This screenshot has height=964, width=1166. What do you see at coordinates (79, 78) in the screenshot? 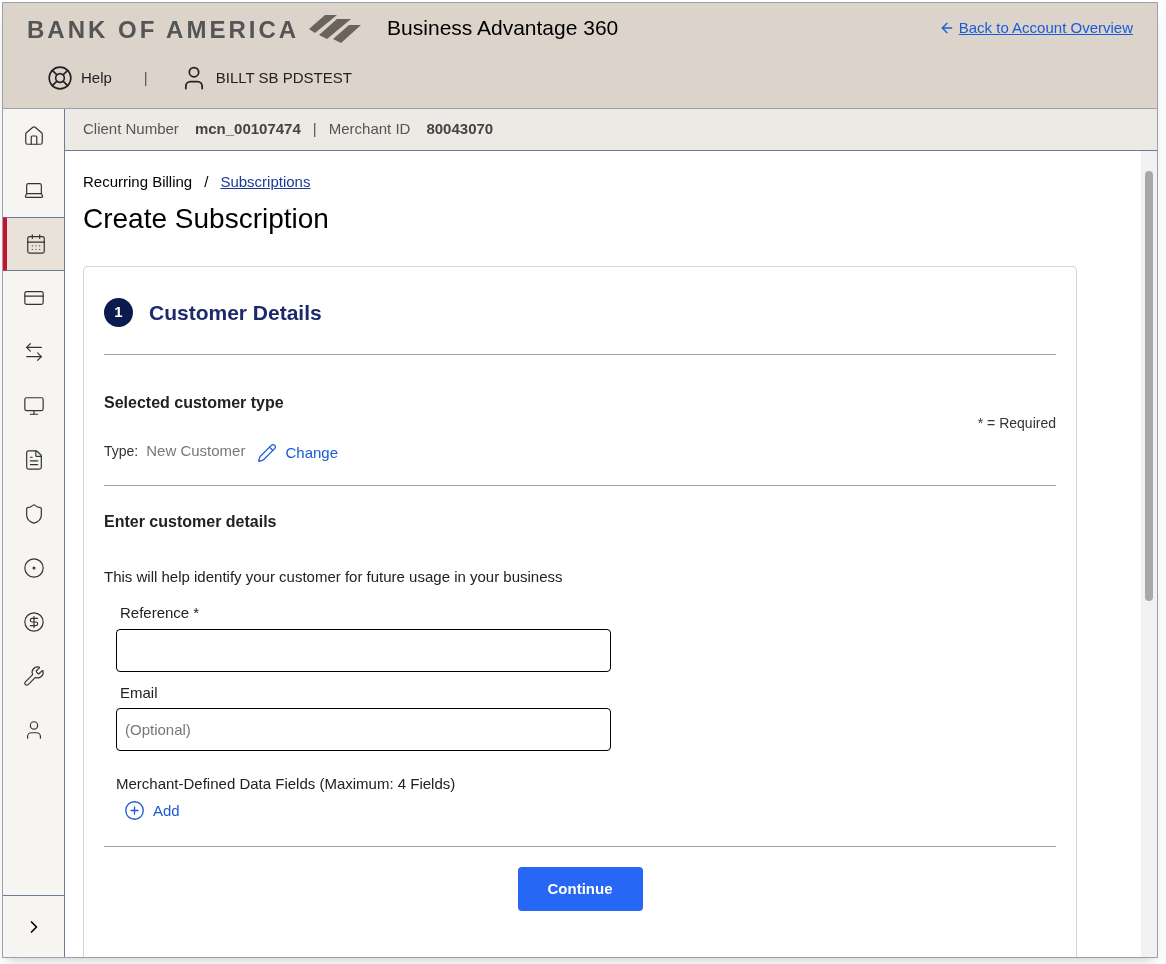
I see `help-link: Help` at bounding box center [79, 78].